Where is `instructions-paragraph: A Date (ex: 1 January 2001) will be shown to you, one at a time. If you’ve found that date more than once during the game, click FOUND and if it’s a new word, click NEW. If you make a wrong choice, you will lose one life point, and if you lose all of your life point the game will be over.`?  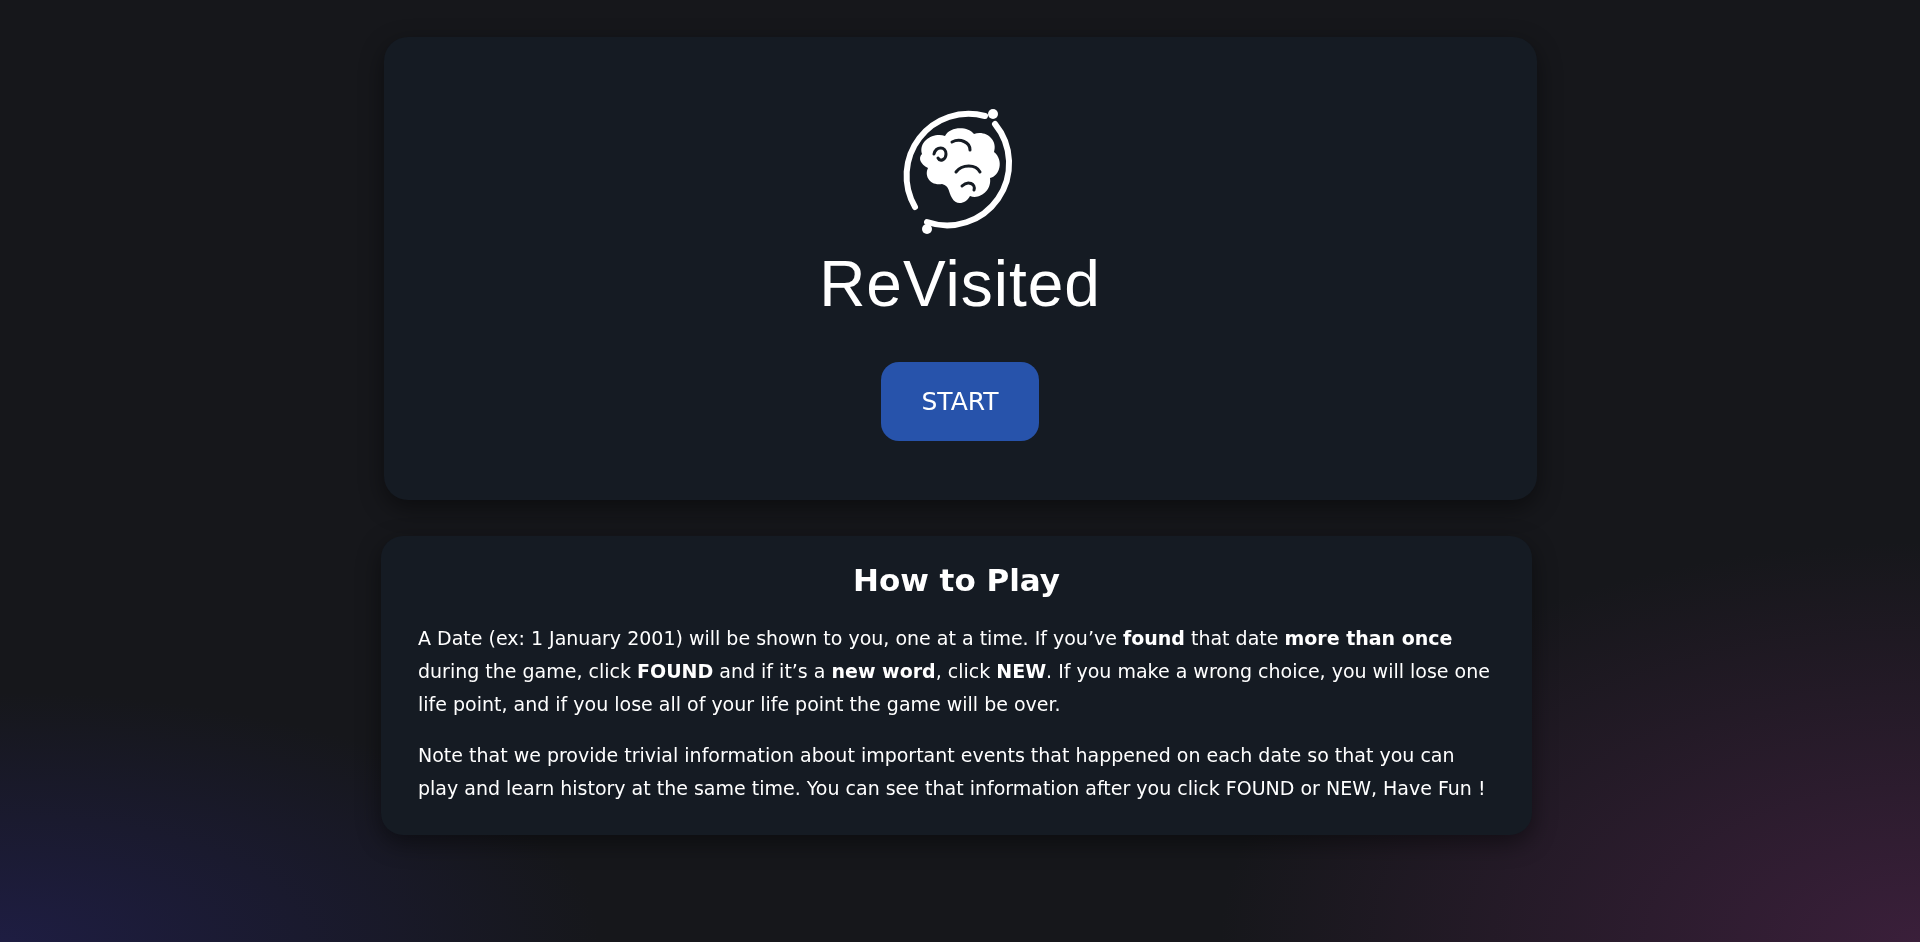
instructions-paragraph: A Date (ex: 1 January 2001) will be shown to you, one at a time. If you’ve found that date more than once during the game, click FOUND and if it’s a new word, click NEW. If you make a wrong choice, you will lose one life point, and if you lose all of your life point the game will be over. is located at coordinates (954, 671).